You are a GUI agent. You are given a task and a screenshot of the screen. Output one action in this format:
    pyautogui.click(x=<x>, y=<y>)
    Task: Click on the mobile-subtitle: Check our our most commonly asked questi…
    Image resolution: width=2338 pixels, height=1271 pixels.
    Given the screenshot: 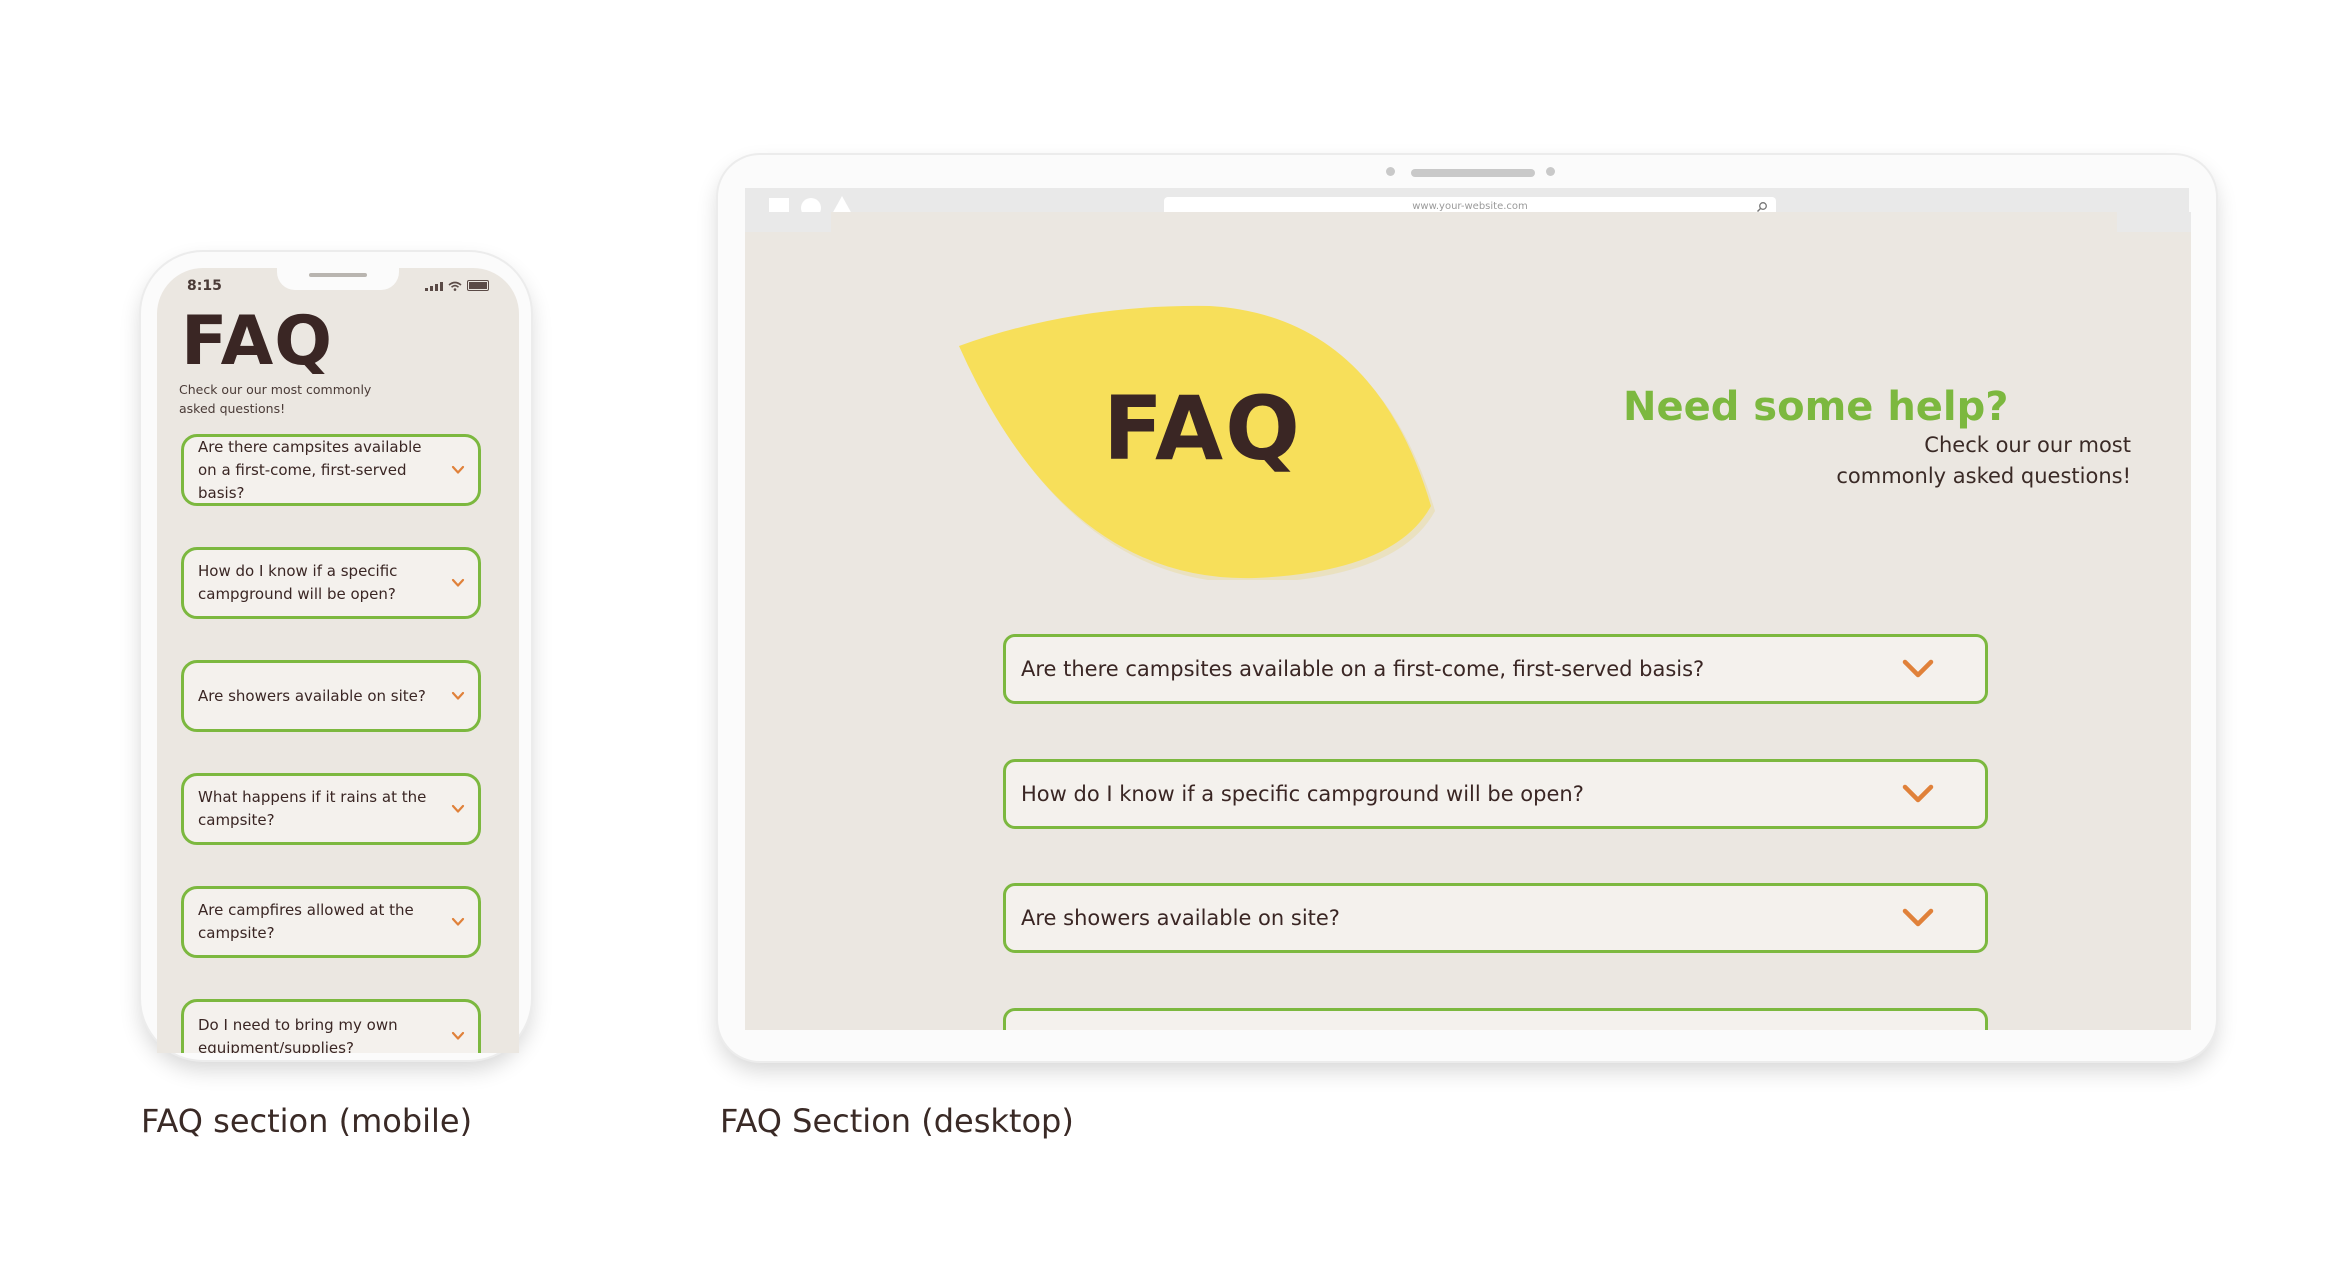 What is the action you would take?
    pyautogui.click(x=275, y=399)
    